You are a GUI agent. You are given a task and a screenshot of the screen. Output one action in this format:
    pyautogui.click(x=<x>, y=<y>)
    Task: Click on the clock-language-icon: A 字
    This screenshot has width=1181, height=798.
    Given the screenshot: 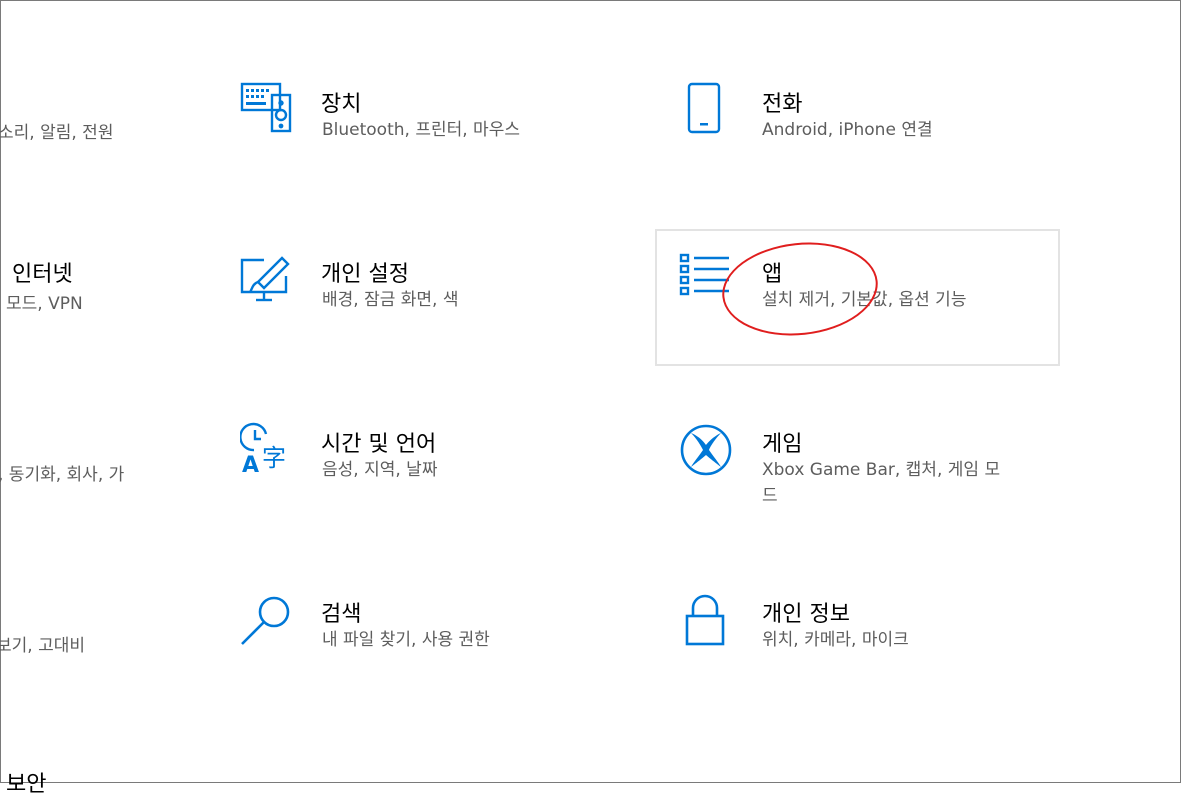 What is the action you would take?
    pyautogui.click(x=263, y=449)
    